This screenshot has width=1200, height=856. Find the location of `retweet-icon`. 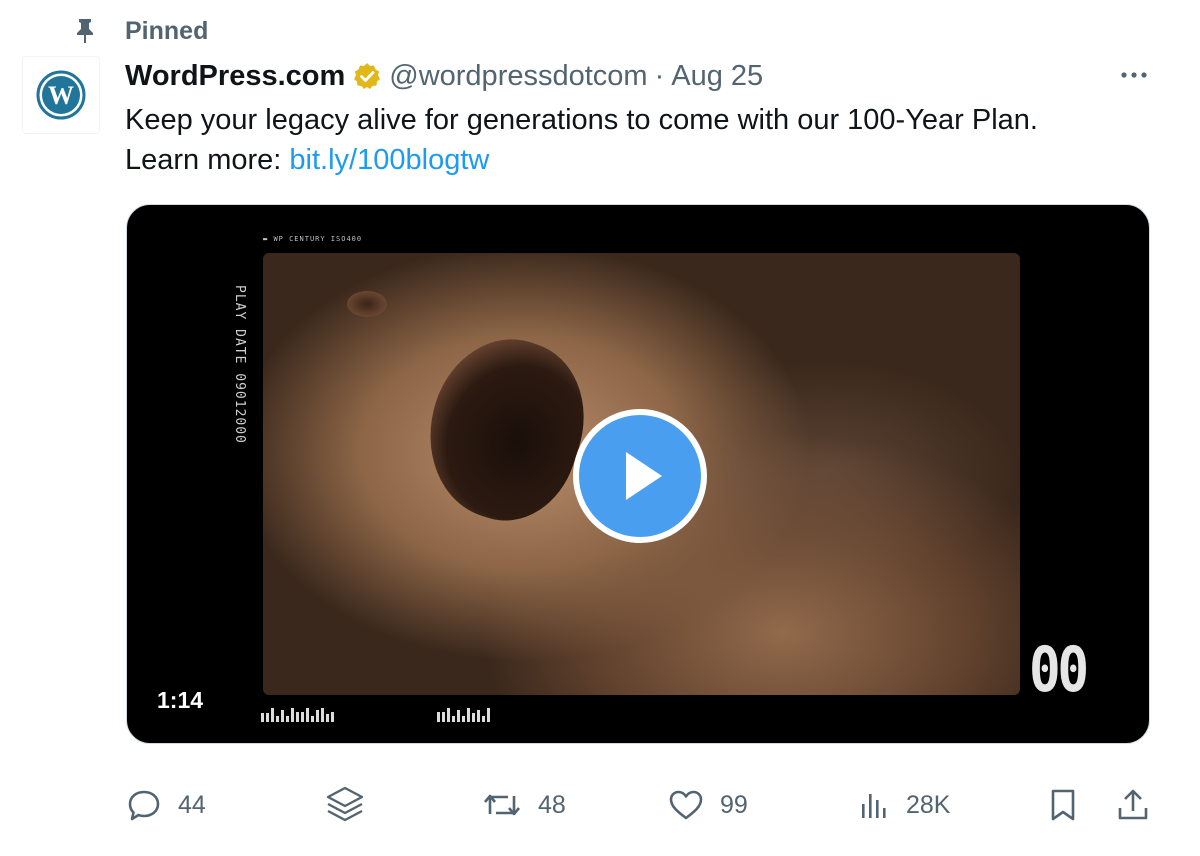

retweet-icon is located at coordinates (502, 805).